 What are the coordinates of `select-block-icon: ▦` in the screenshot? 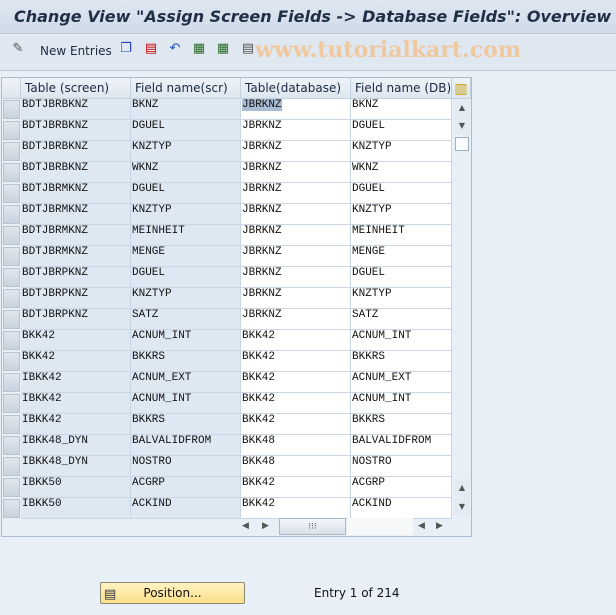 It's located at (223, 49).